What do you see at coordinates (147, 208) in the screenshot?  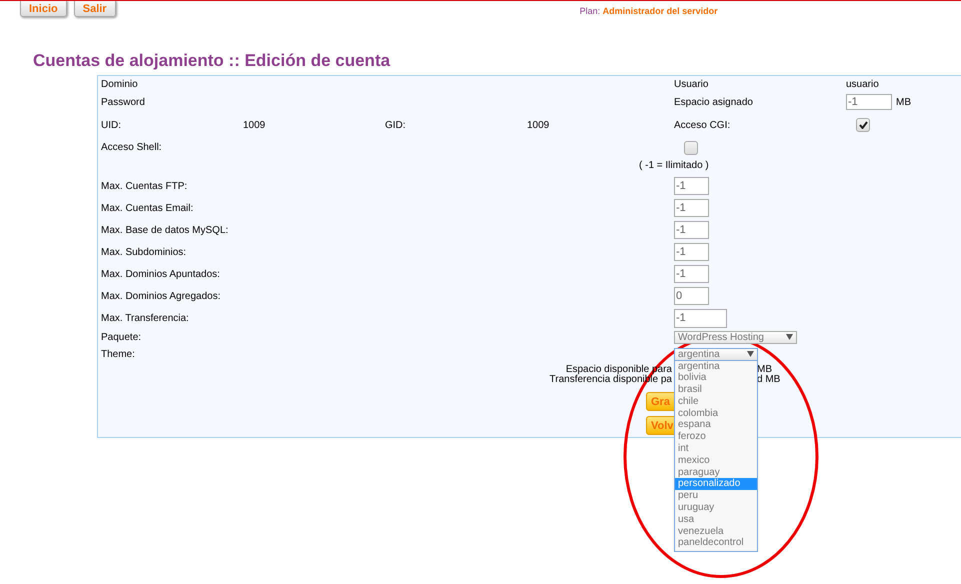 I see `field-label: Max. Cuentas Email:` at bounding box center [147, 208].